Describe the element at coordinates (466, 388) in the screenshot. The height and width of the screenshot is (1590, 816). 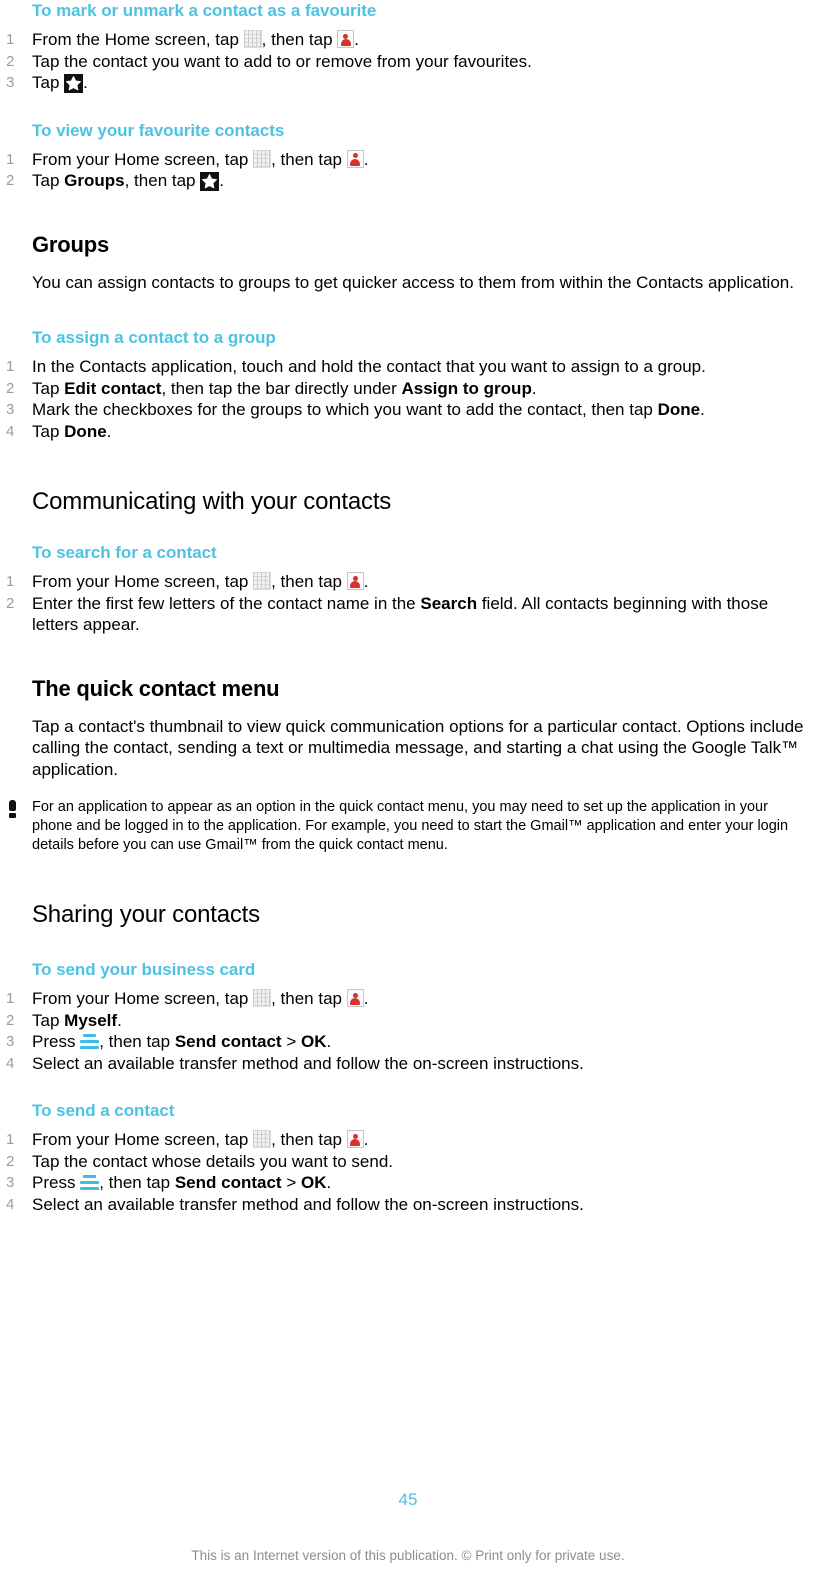
I see `step-text-bold: Assign to group` at that location.